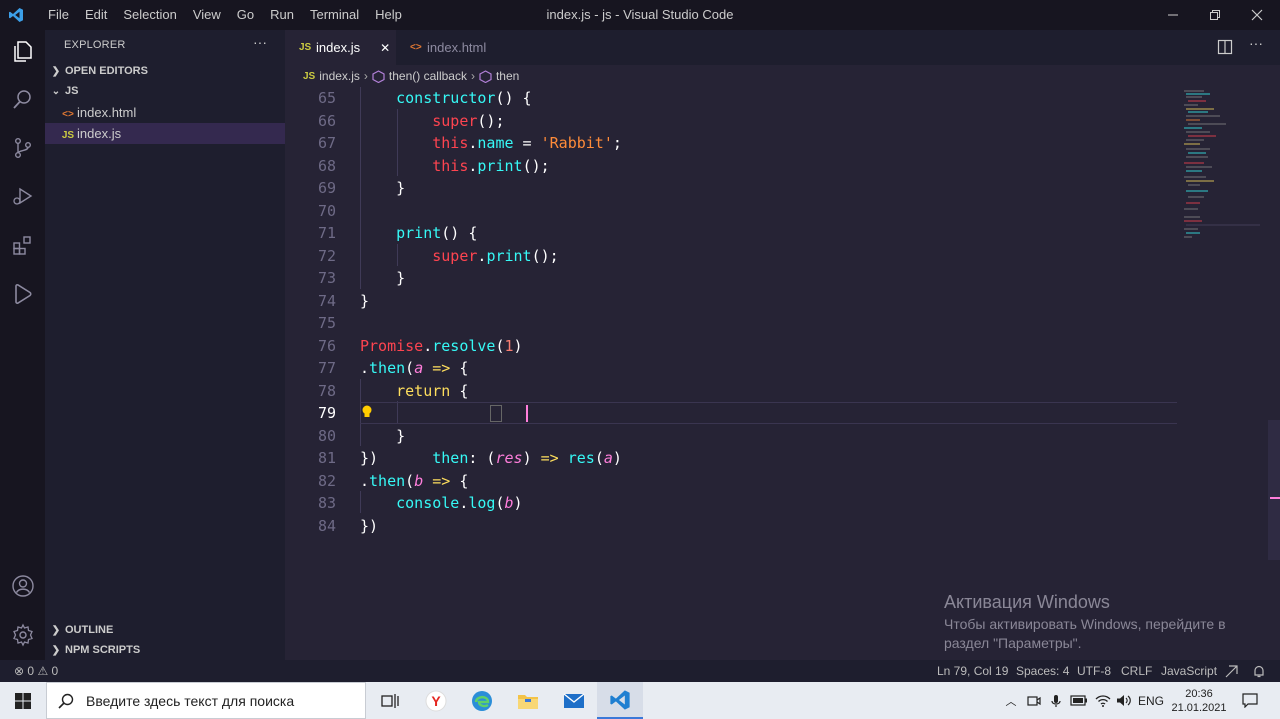 The image size is (1280, 719). Describe the element at coordinates (1034, 700) in the screenshot. I see `meet-now-icon` at that location.